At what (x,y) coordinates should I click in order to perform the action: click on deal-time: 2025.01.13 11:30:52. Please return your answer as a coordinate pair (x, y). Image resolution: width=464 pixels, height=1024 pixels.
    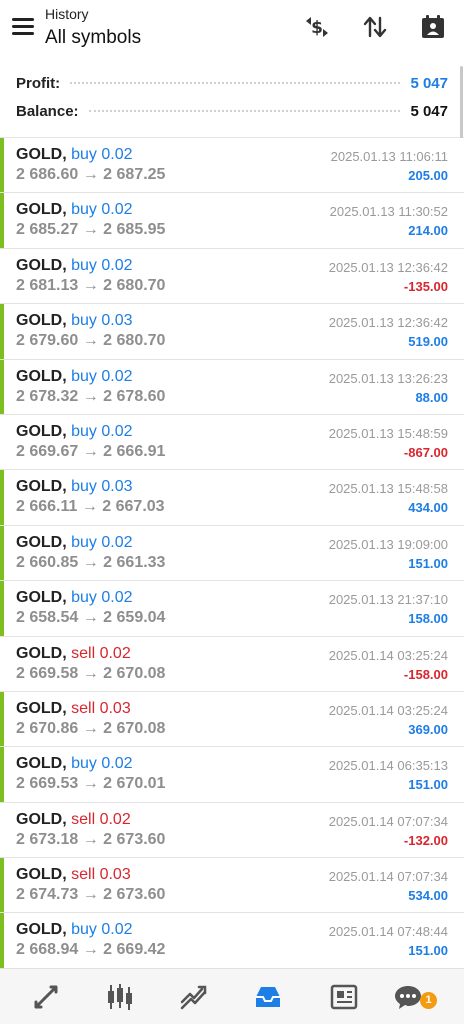
    Looking at the image, I should click on (388, 212).